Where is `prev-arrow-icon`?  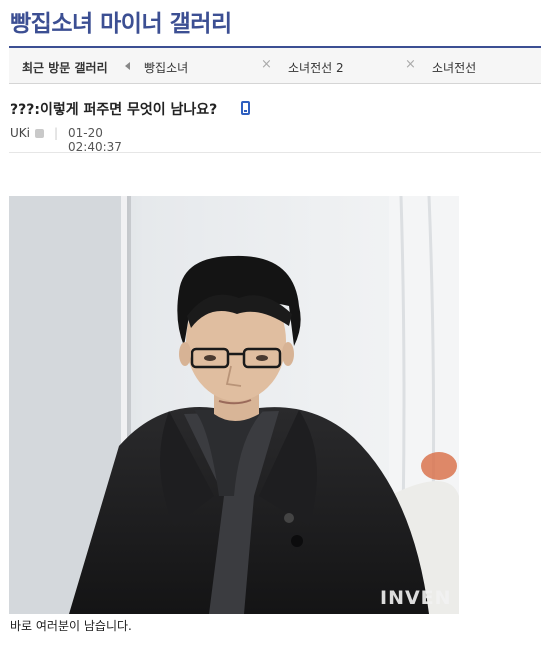
prev-arrow-icon is located at coordinates (127, 66).